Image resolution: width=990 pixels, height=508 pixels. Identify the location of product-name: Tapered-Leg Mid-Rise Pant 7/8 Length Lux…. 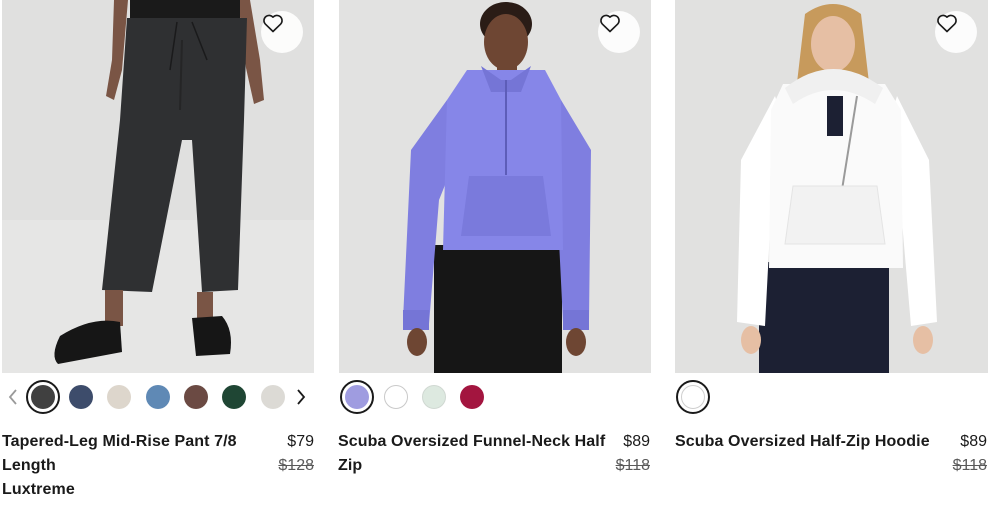
(119, 466).